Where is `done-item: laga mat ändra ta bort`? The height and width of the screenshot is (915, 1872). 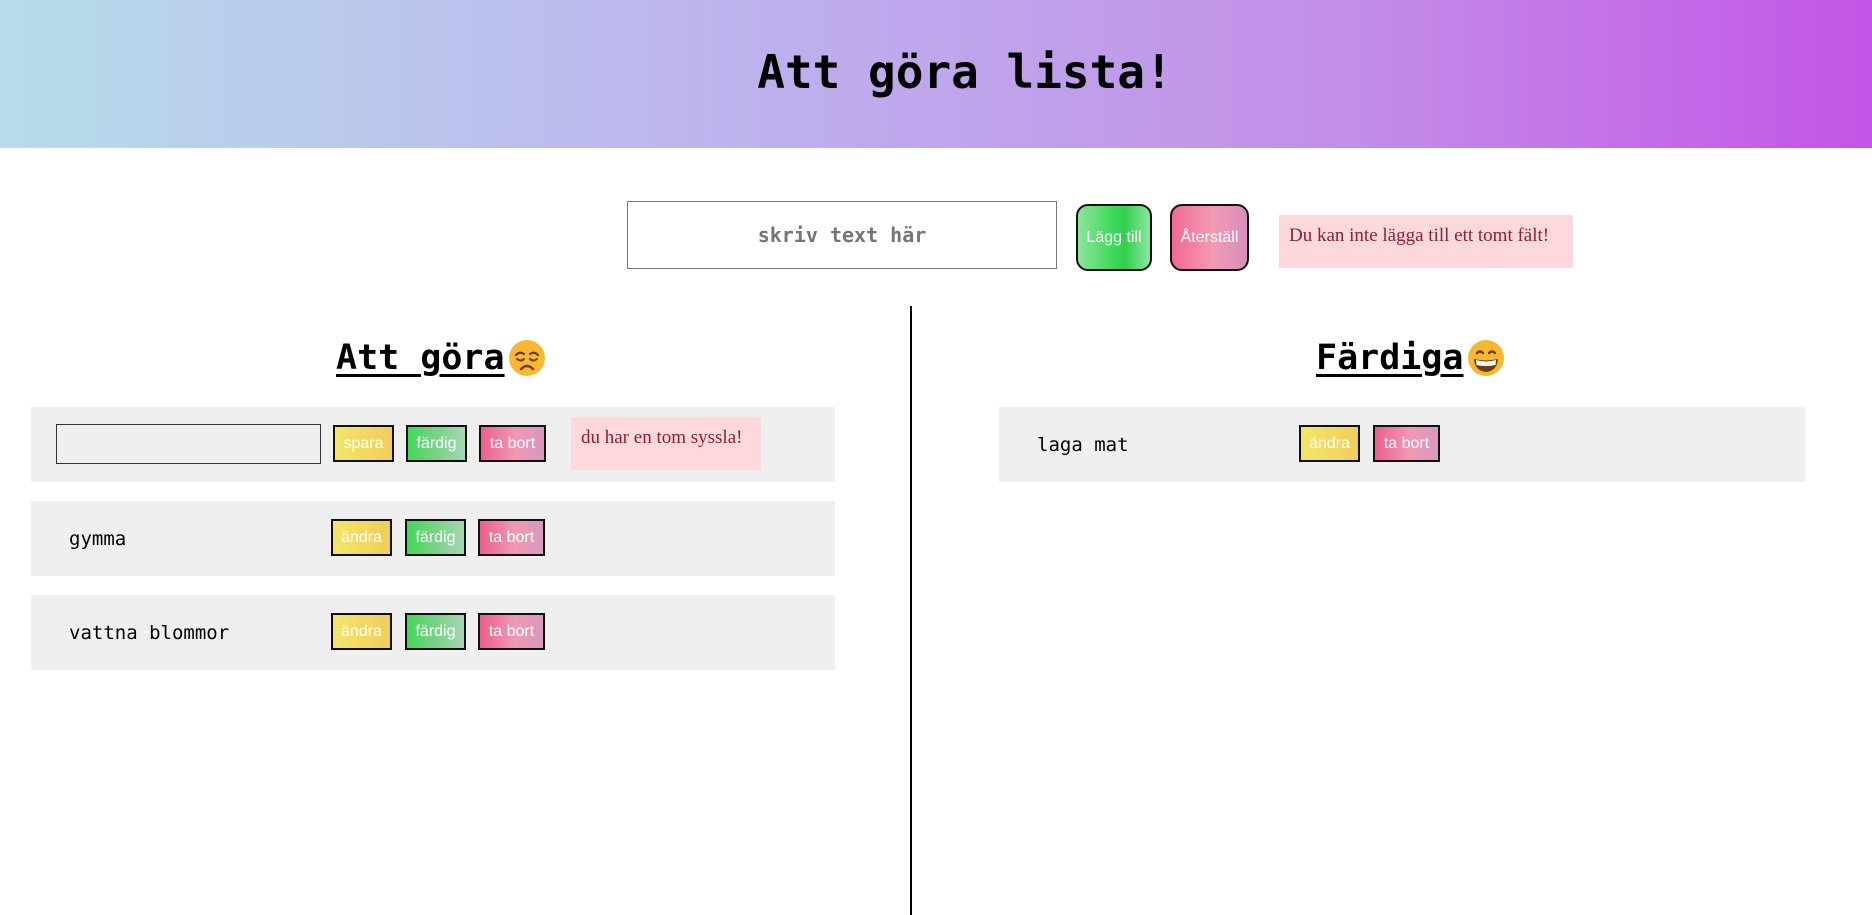
done-item: laga mat ändra ta bort is located at coordinates (1402, 444).